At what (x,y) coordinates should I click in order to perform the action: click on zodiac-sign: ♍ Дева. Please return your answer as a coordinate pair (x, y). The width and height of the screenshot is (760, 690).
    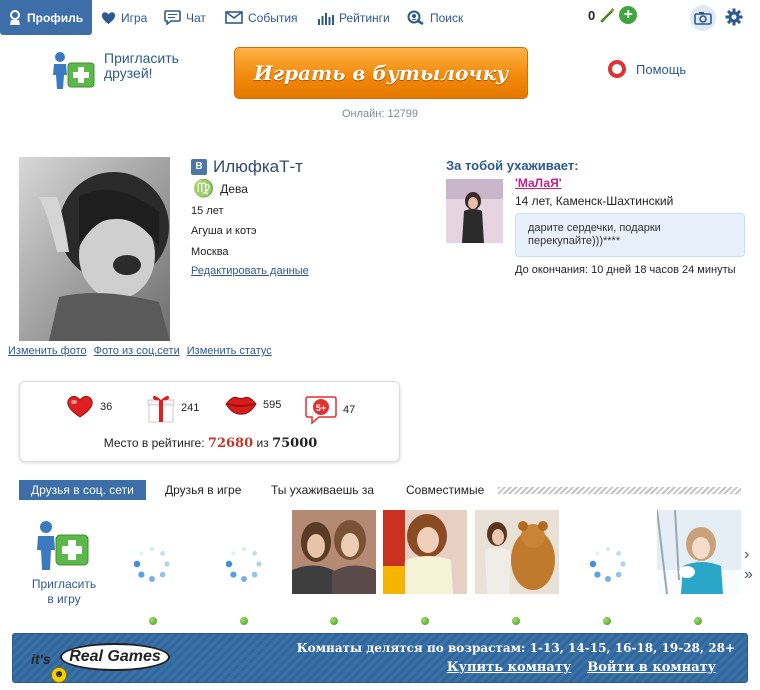
    Looking at the image, I should click on (220, 189).